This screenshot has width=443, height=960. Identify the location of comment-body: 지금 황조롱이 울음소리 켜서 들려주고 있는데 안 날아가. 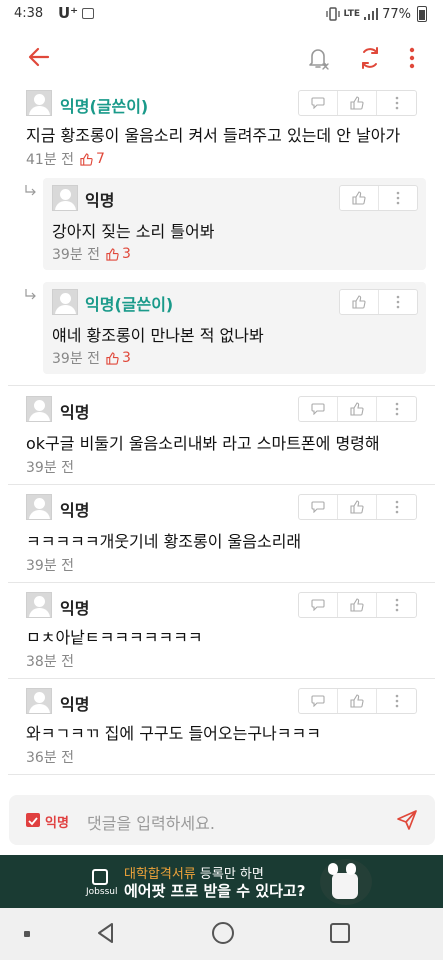
(213, 135).